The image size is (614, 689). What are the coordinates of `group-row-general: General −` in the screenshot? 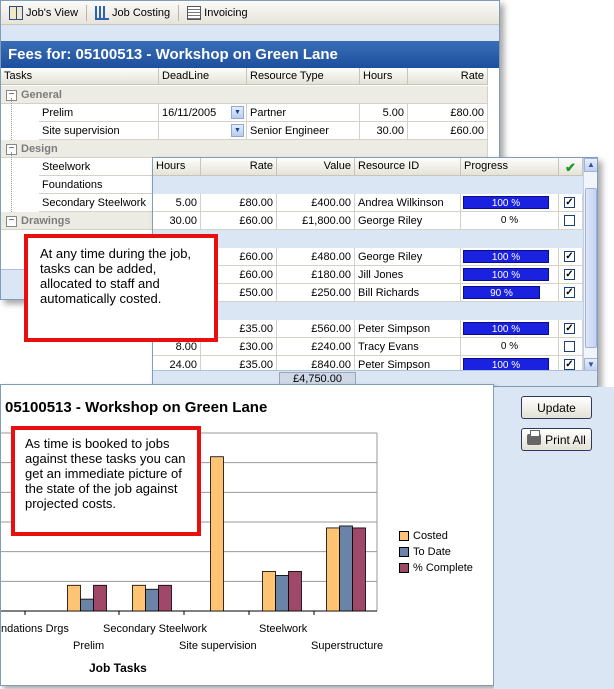 It's located at (250, 95).